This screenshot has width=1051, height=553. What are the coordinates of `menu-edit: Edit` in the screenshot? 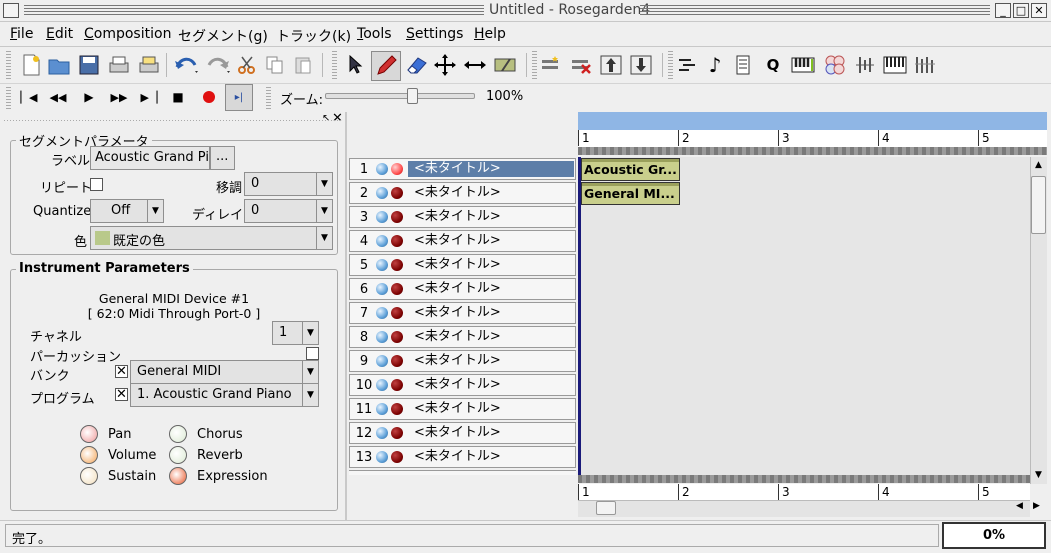 It's located at (59, 34).